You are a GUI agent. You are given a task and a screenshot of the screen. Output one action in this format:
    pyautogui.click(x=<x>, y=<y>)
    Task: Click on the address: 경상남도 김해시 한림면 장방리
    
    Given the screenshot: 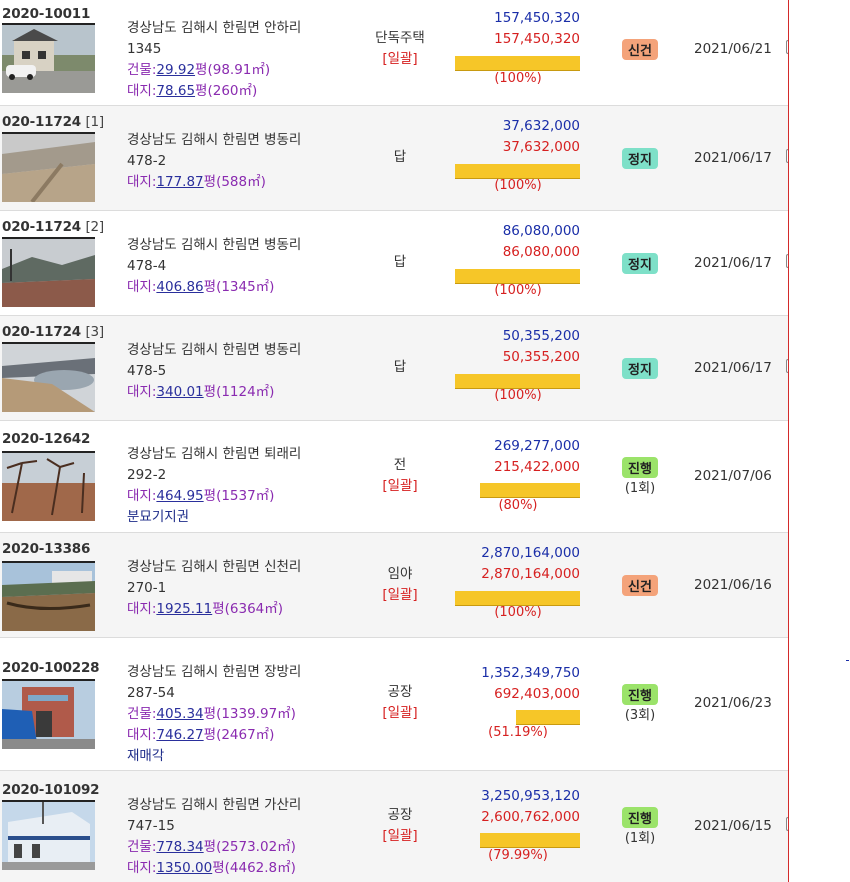 What is the action you would take?
    pyautogui.click(x=214, y=672)
    